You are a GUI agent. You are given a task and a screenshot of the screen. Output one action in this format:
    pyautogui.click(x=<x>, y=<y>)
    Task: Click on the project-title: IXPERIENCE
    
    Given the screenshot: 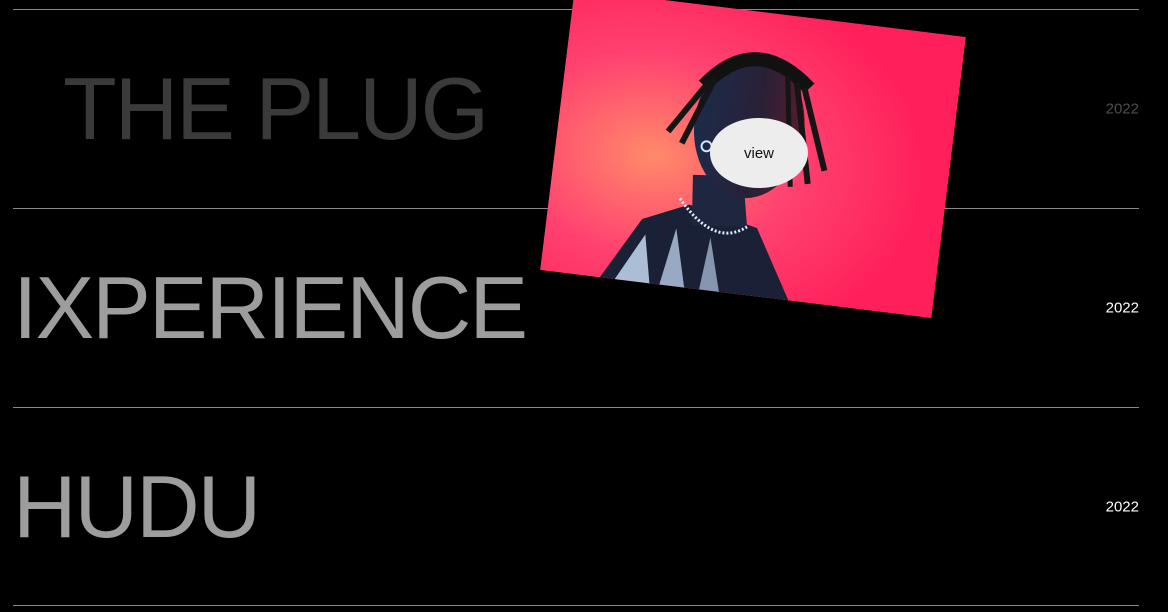 What is the action you would take?
    pyautogui.click(x=270, y=308)
    